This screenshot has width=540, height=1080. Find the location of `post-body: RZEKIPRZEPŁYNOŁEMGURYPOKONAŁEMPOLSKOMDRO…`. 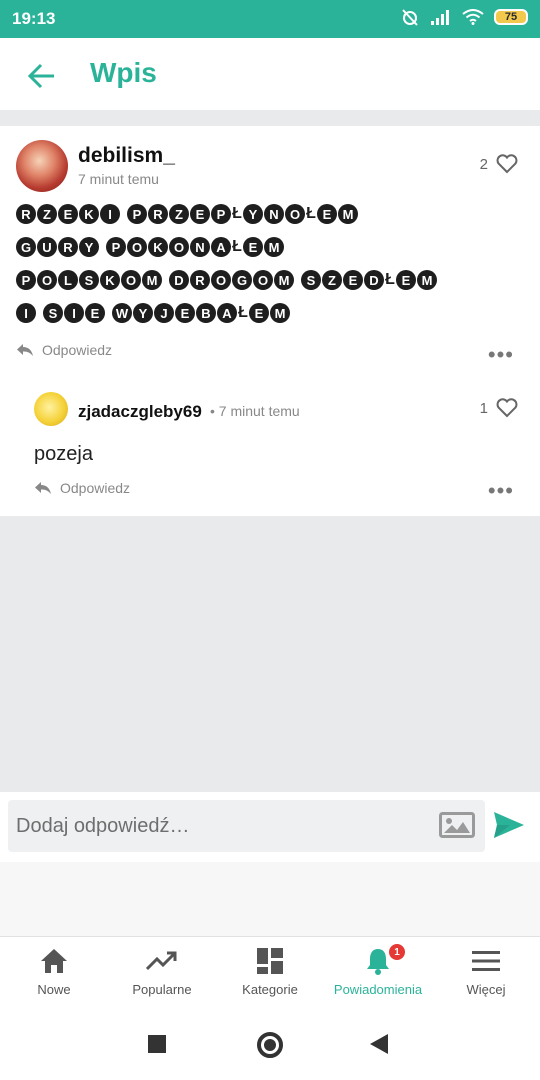

post-body: RZEKIPRZEPŁYNOŁEMGURYPOKONAŁEMPOLSKOMDRO… is located at coordinates (266, 270).